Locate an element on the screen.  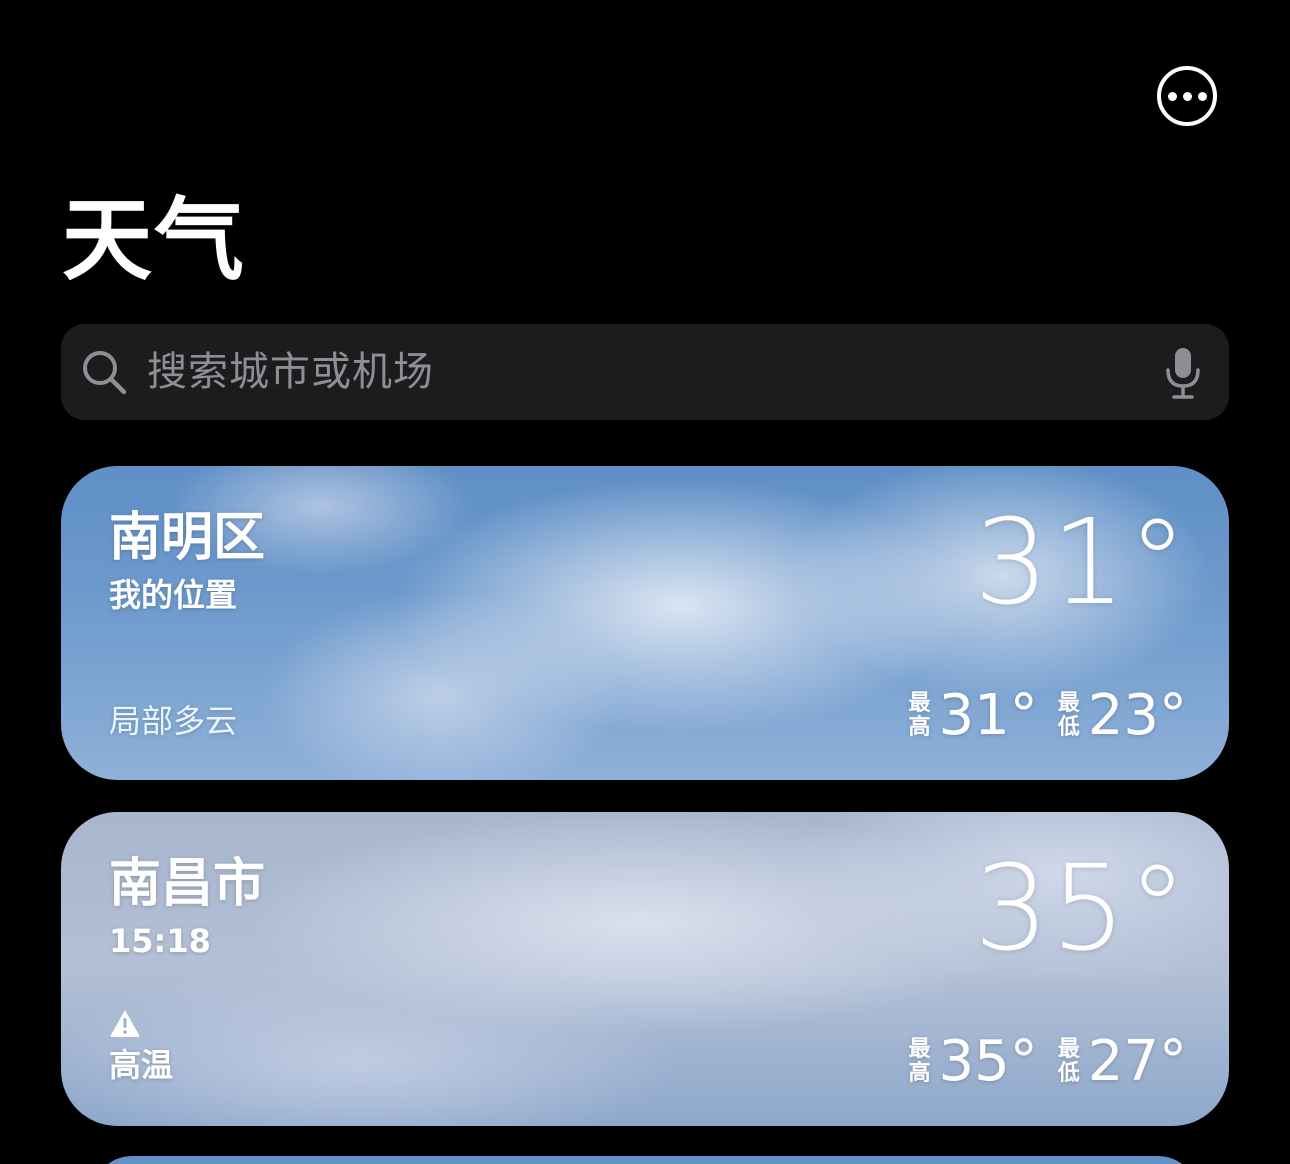
magnifying-glass-icon is located at coordinates (105, 373).